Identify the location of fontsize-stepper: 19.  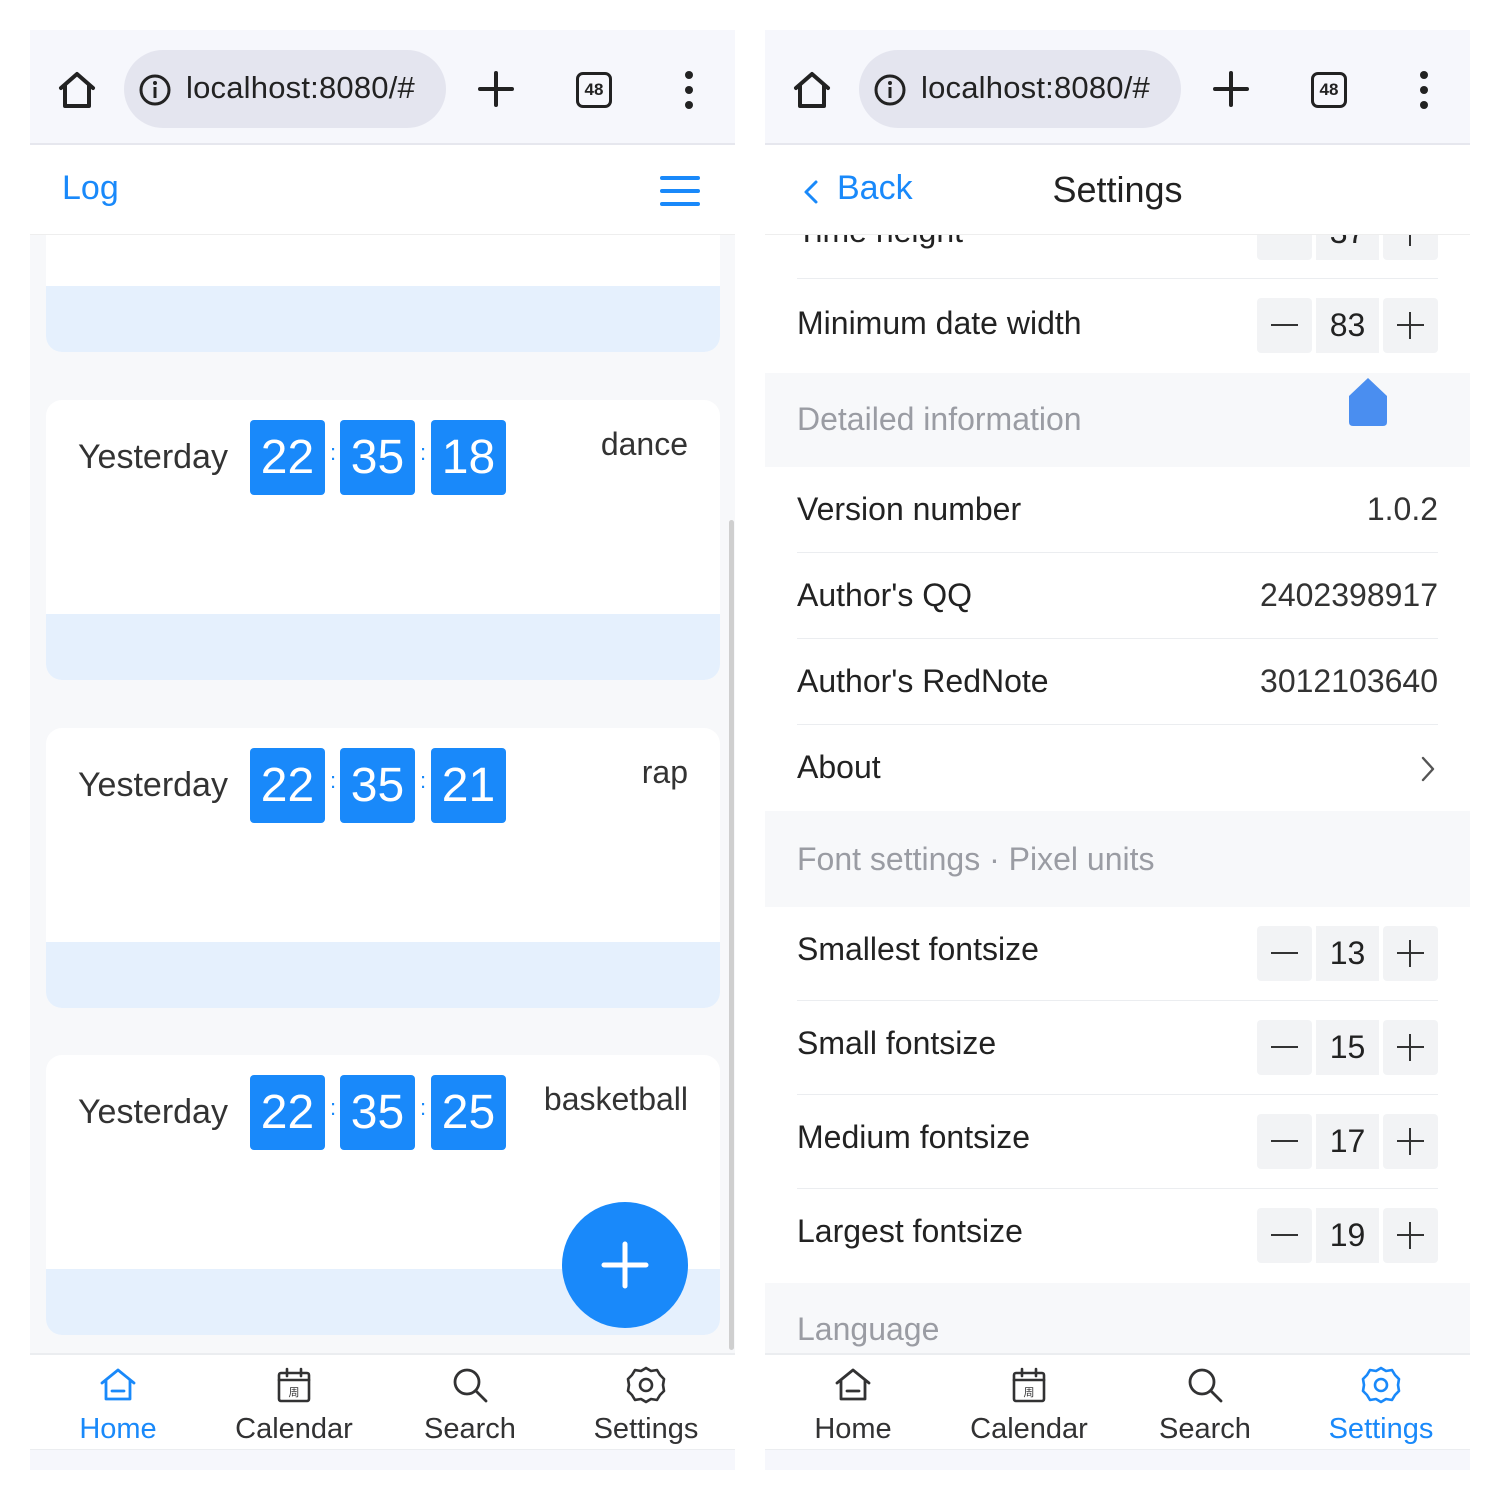
(1347, 1235).